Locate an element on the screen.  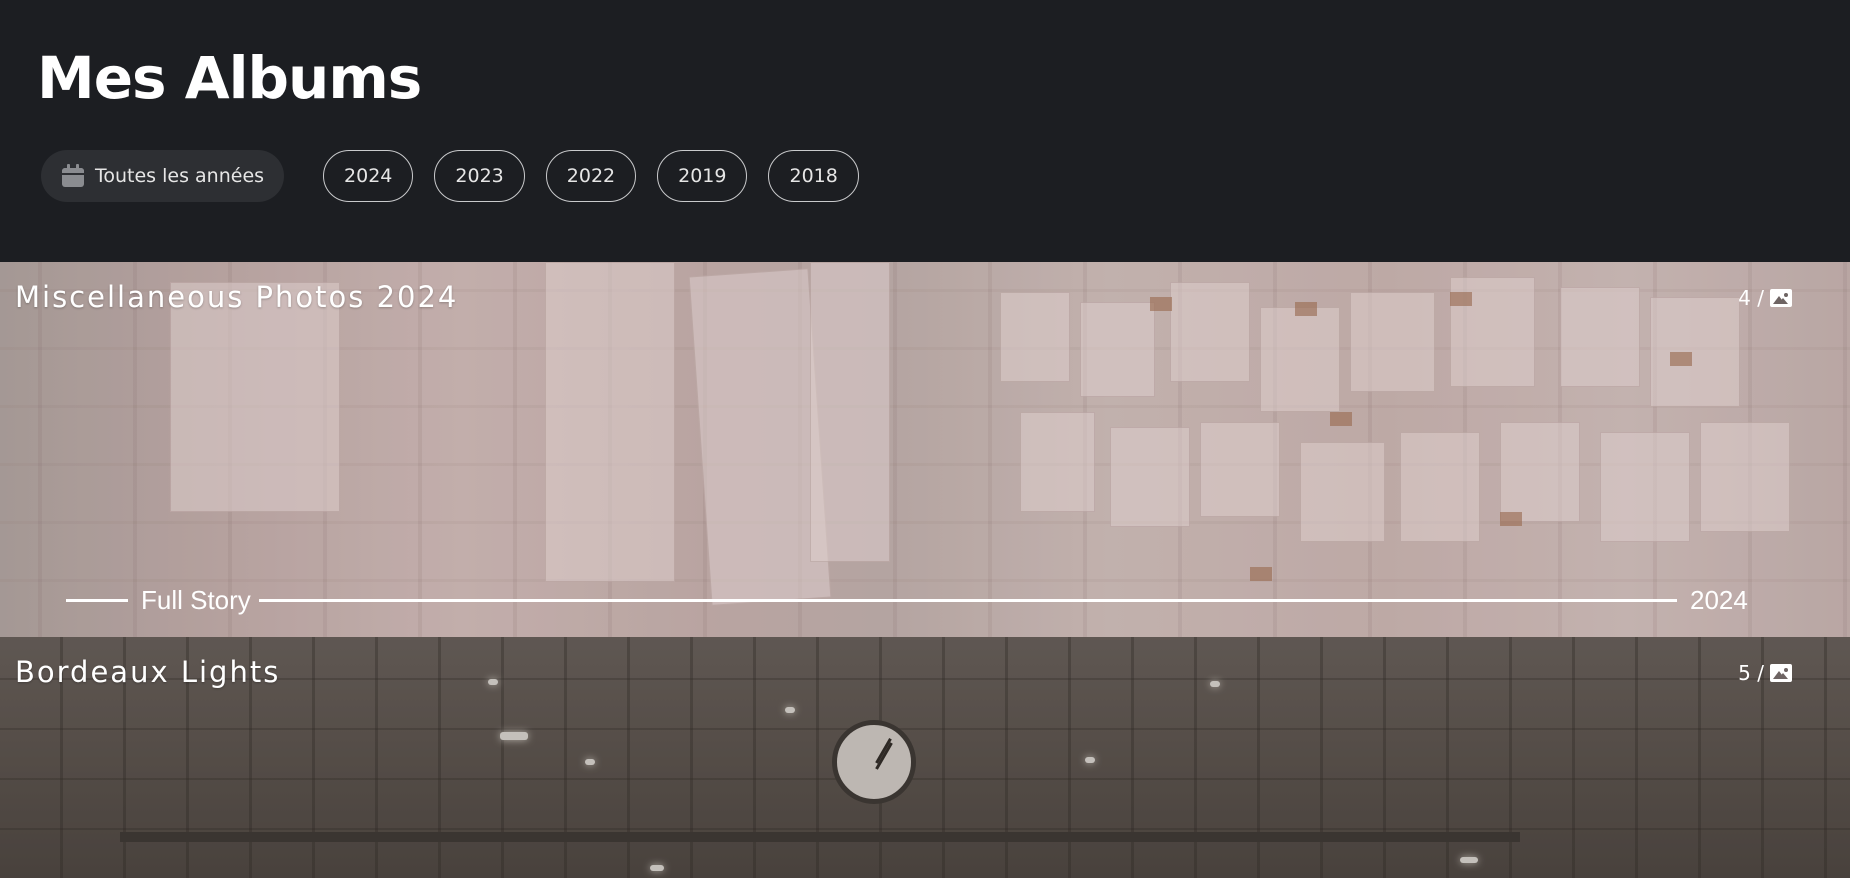
album-photo-count: 4 / is located at coordinates (1765, 298).